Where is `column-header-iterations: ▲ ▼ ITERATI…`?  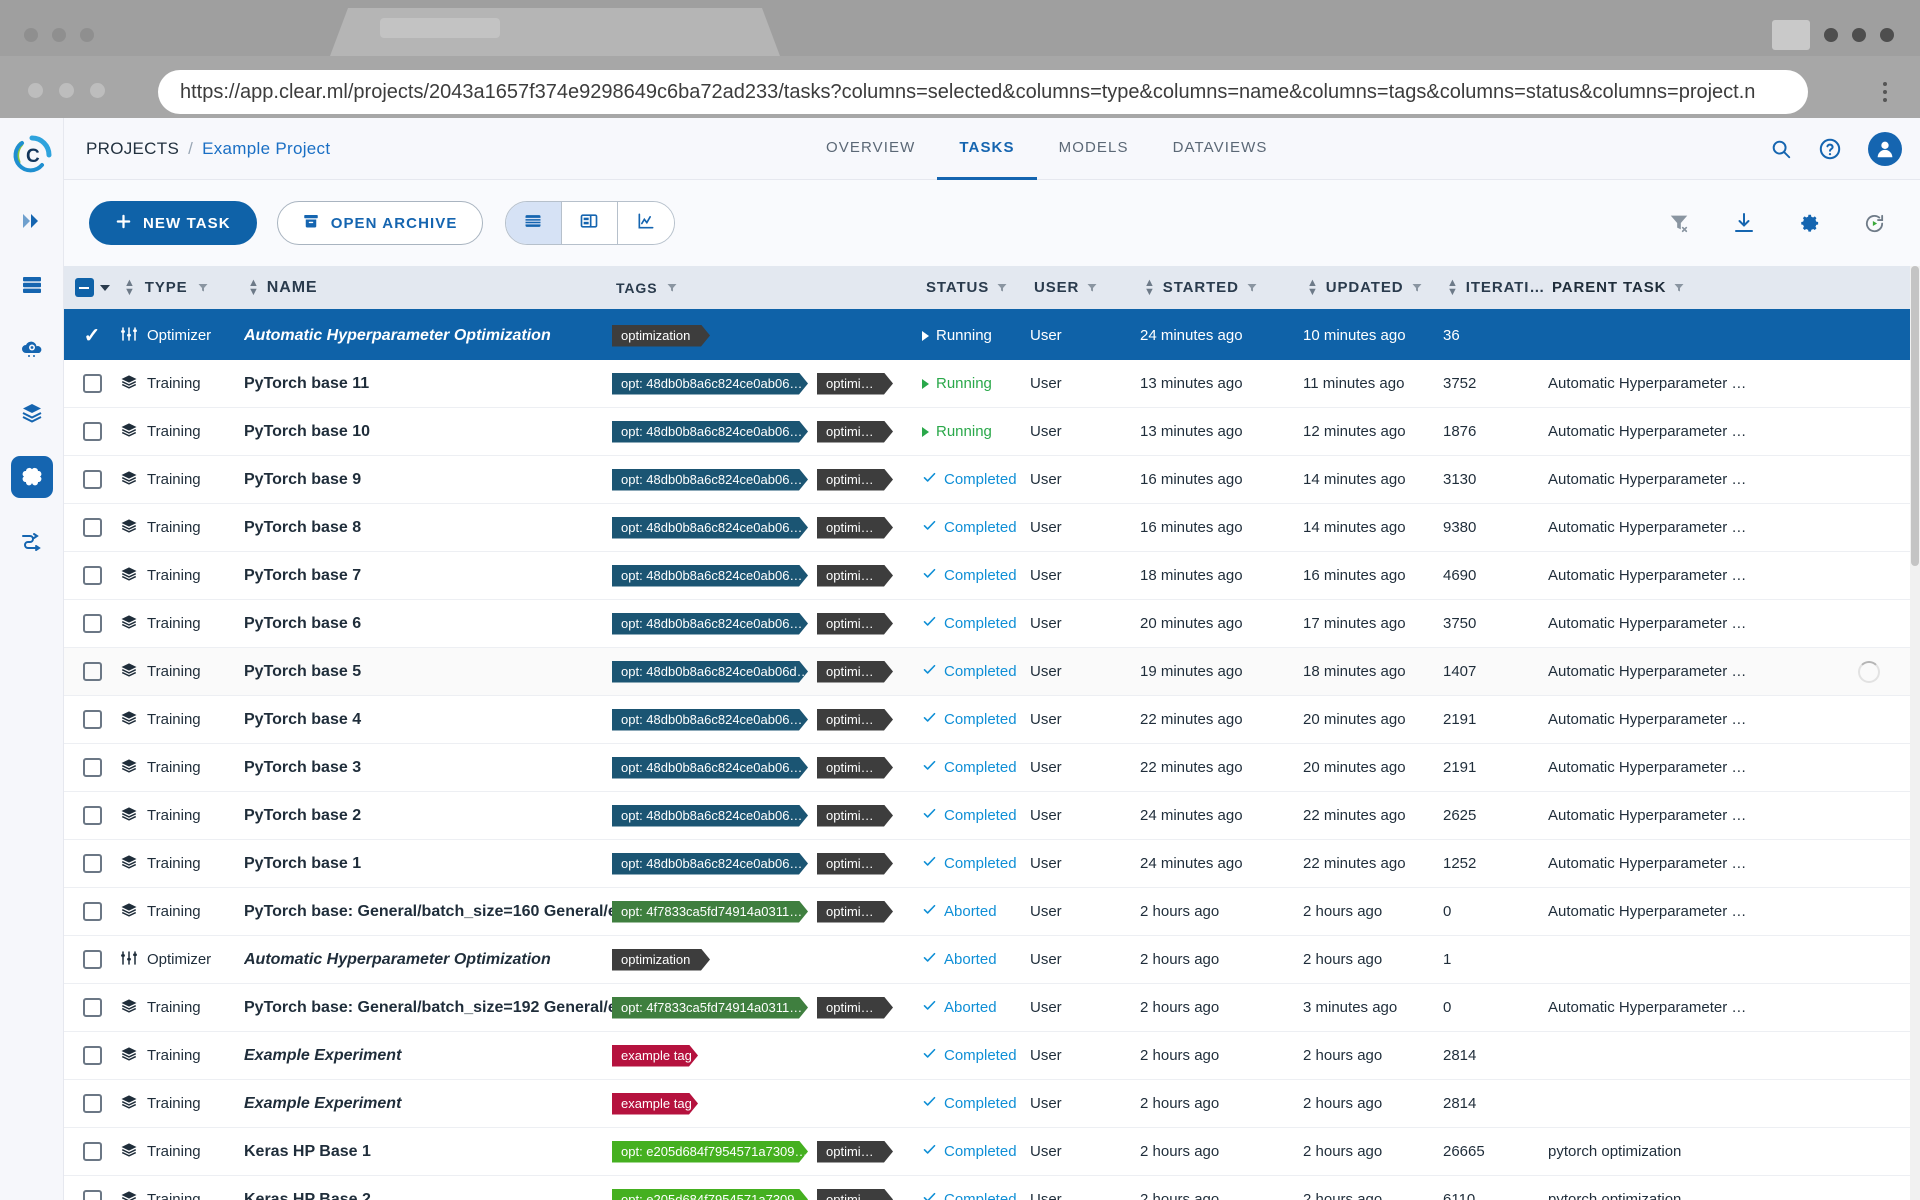 column-header-iterations: ▲ ▼ ITERATI… is located at coordinates (1495, 287).